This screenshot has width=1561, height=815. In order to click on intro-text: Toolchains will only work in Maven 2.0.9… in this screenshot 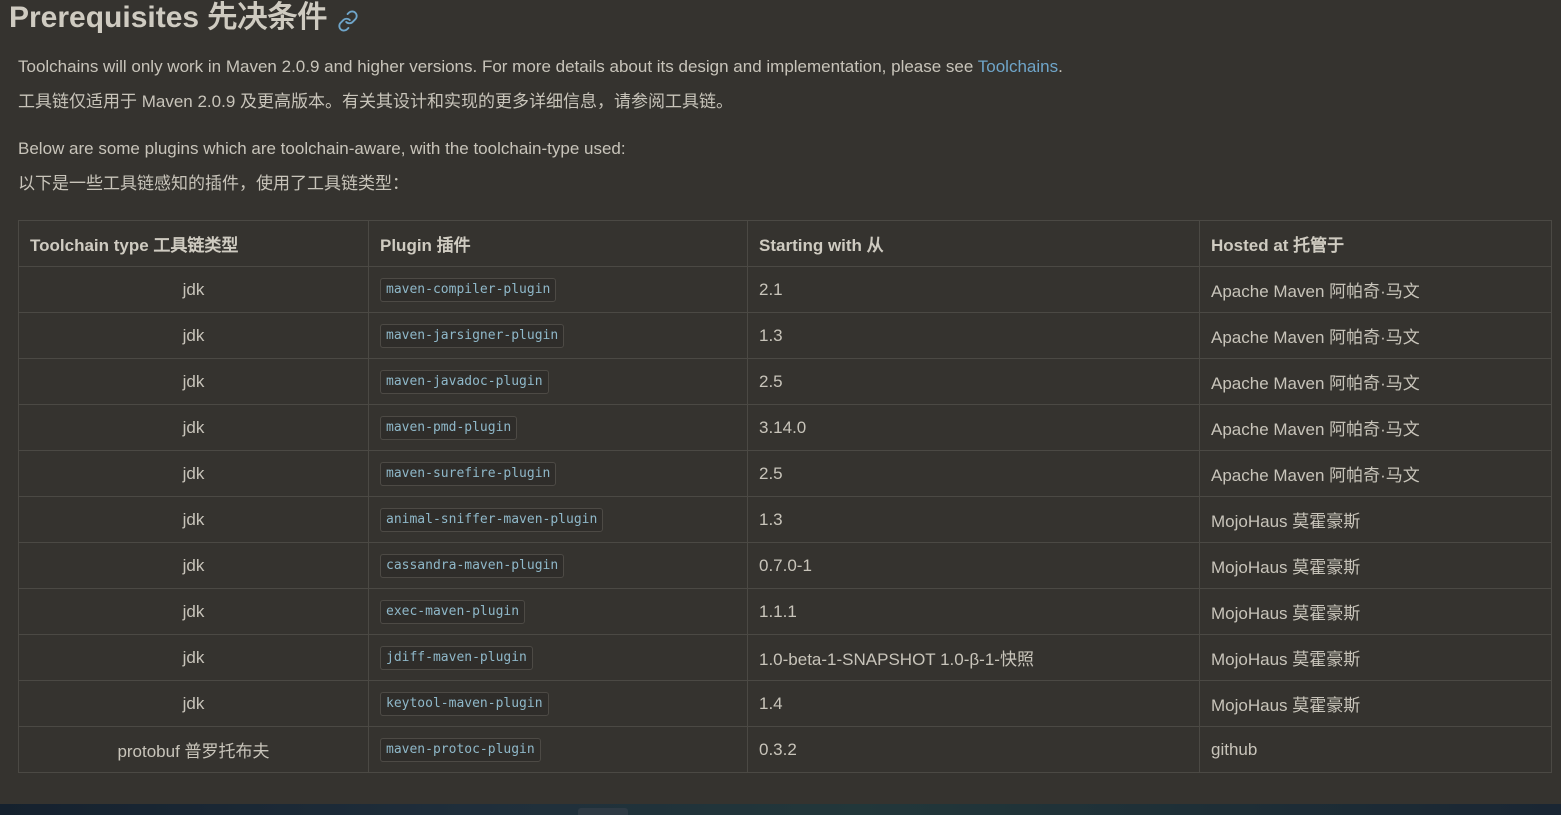, I will do `click(498, 66)`.